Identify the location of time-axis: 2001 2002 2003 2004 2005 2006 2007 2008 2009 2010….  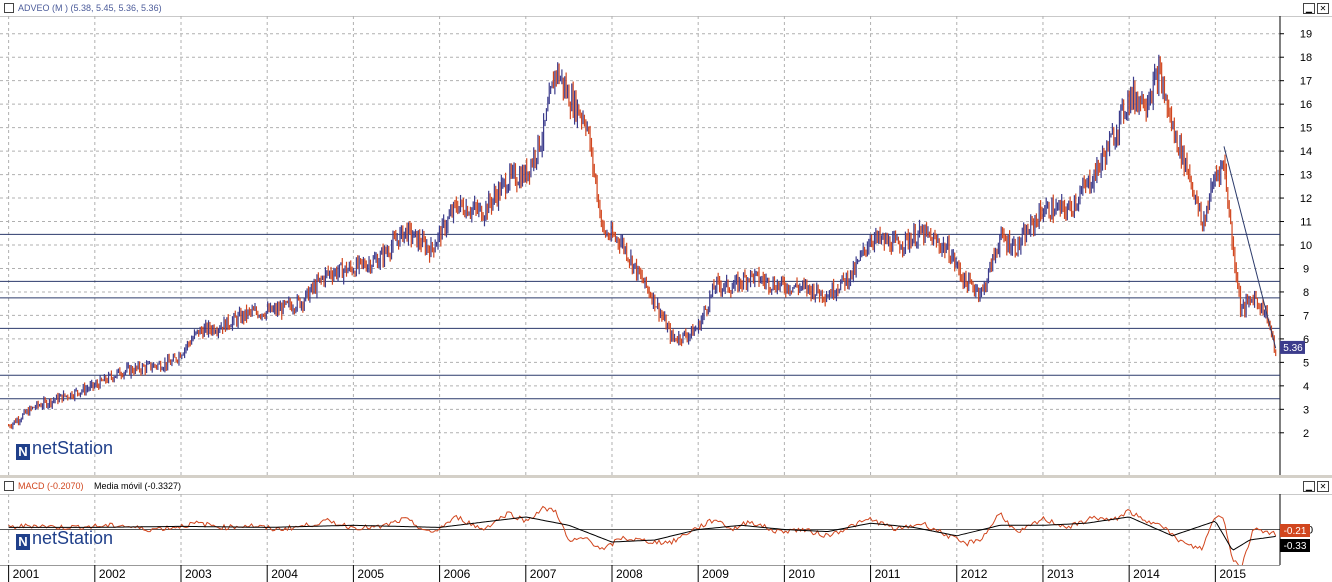
(666, 573).